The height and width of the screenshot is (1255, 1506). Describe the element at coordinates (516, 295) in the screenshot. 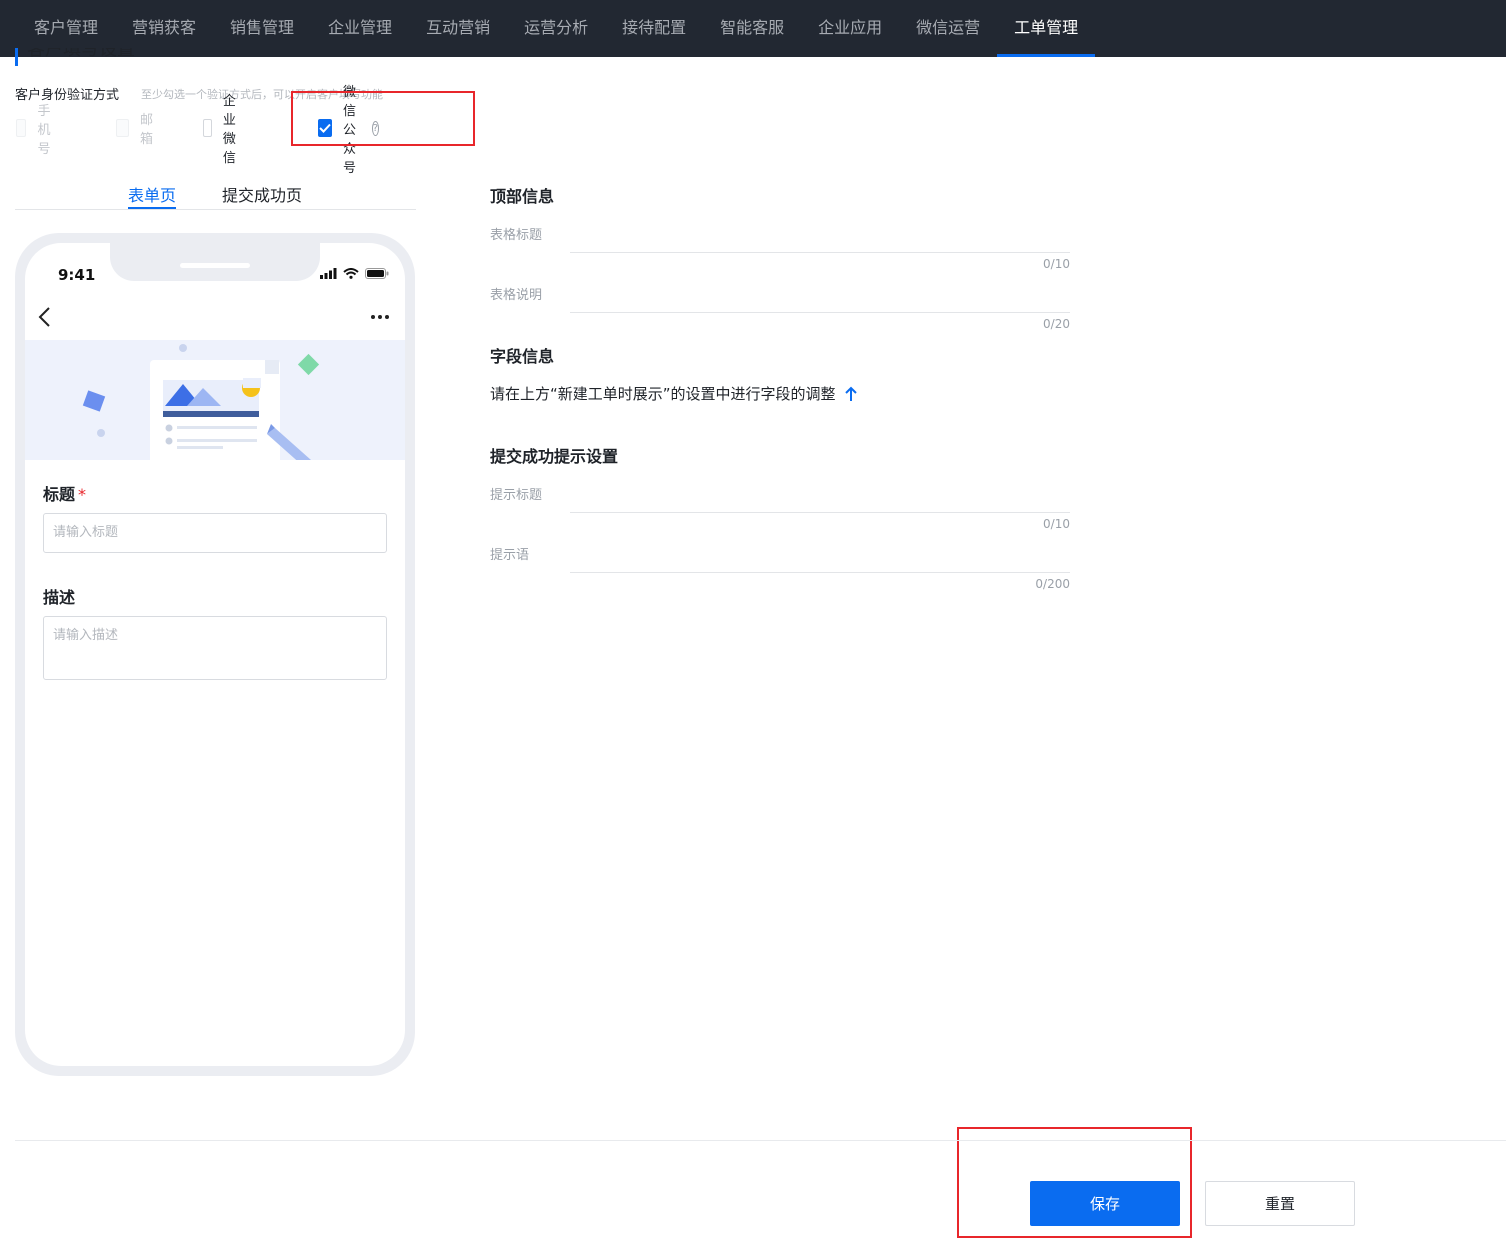

I see `table-desc-label: 表格说明` at that location.